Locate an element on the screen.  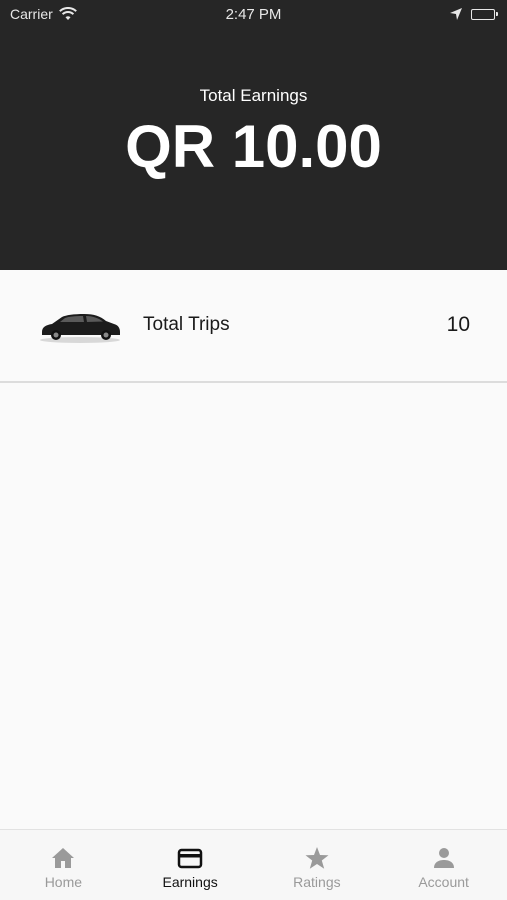
tab-home: Home is located at coordinates (63, 865).